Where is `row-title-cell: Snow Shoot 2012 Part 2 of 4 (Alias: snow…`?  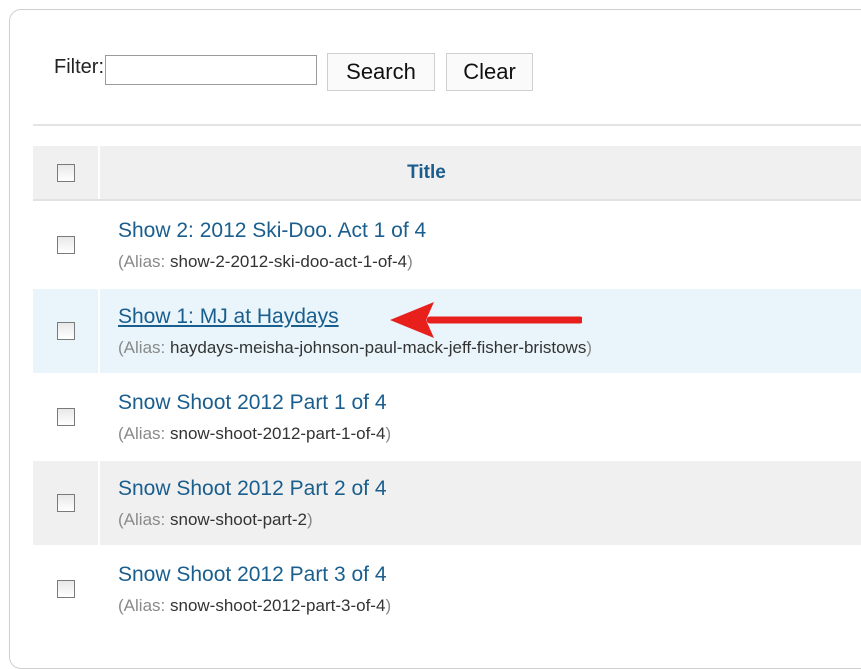
row-title-cell: Snow Shoot 2012 Part 2 of 4 (Alias: snow… is located at coordinates (480, 503).